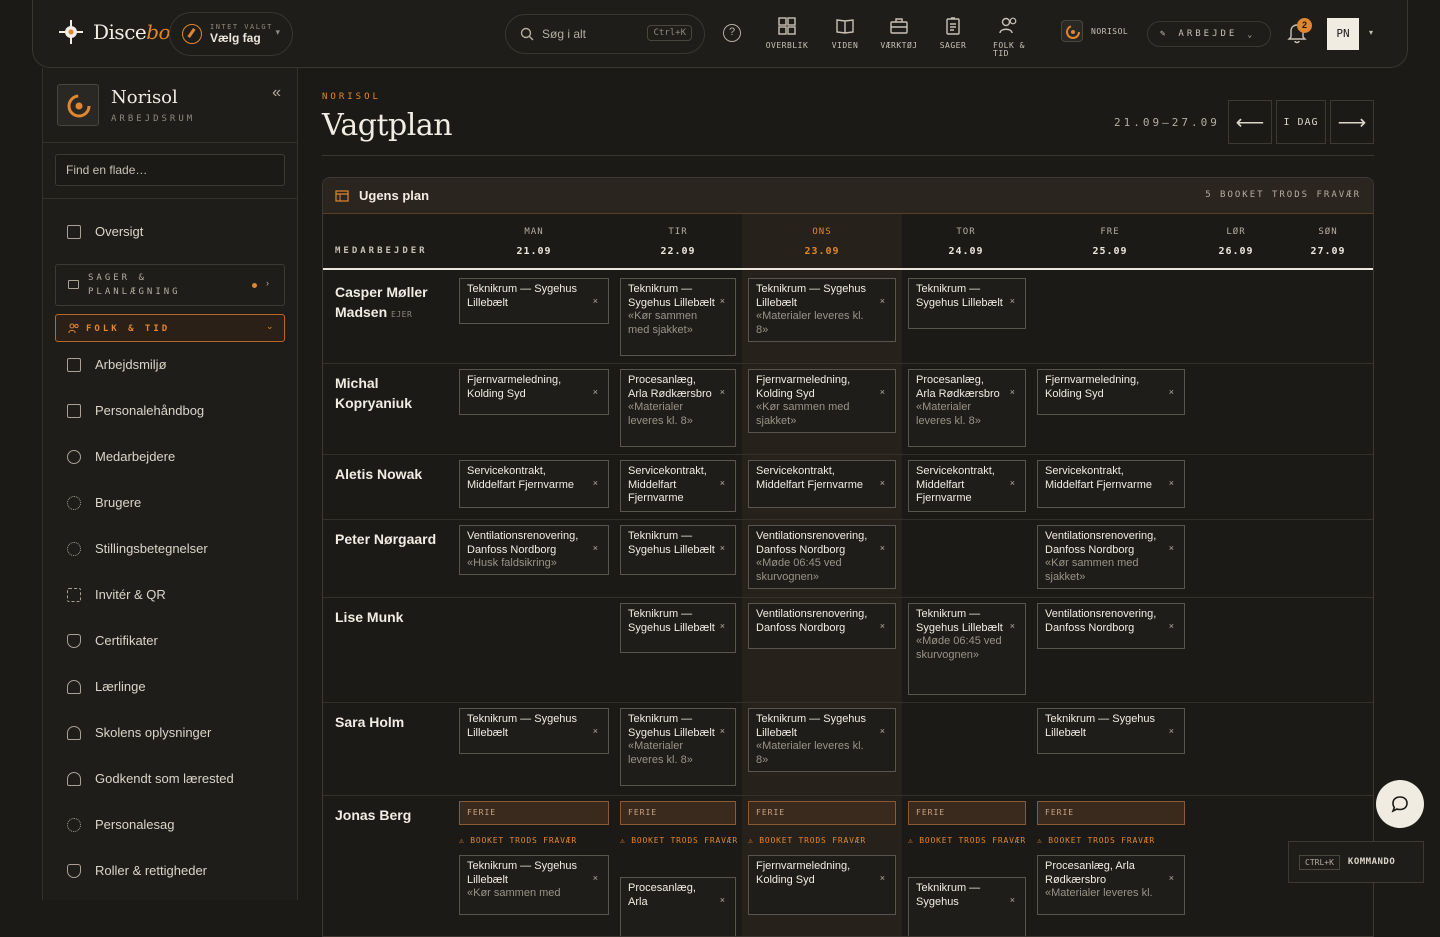 This screenshot has height=937, width=1440. What do you see at coordinates (1009, 37) in the screenshot?
I see `nav-folk-tid: FOLK & TID` at bounding box center [1009, 37].